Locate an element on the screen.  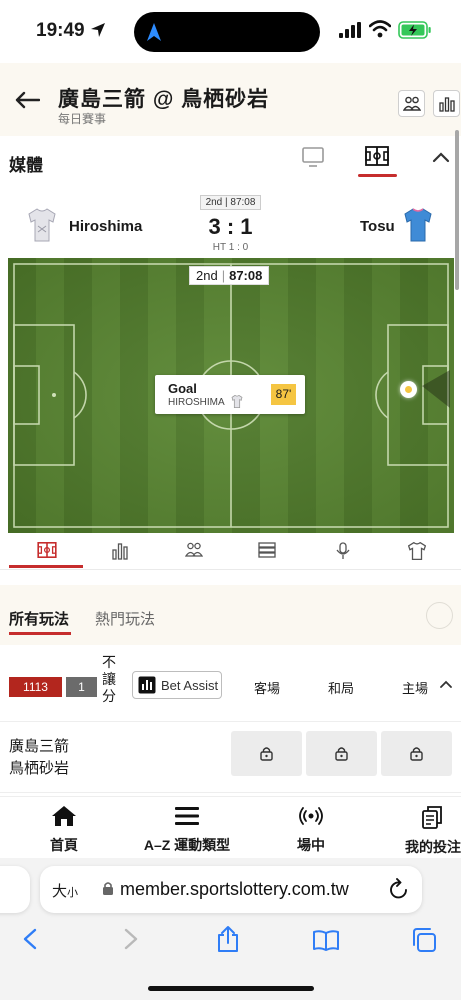
tab-all-bets: 所有玩法 is located at coordinates (39, 618).